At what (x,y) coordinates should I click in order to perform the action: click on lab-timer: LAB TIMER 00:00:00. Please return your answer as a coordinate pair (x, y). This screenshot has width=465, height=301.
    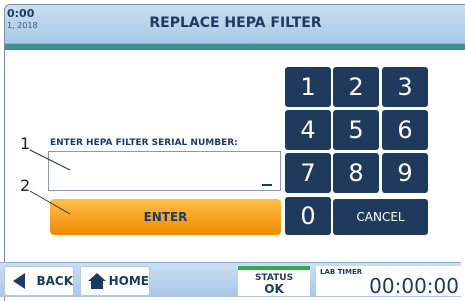
    Looking at the image, I should click on (388, 282).